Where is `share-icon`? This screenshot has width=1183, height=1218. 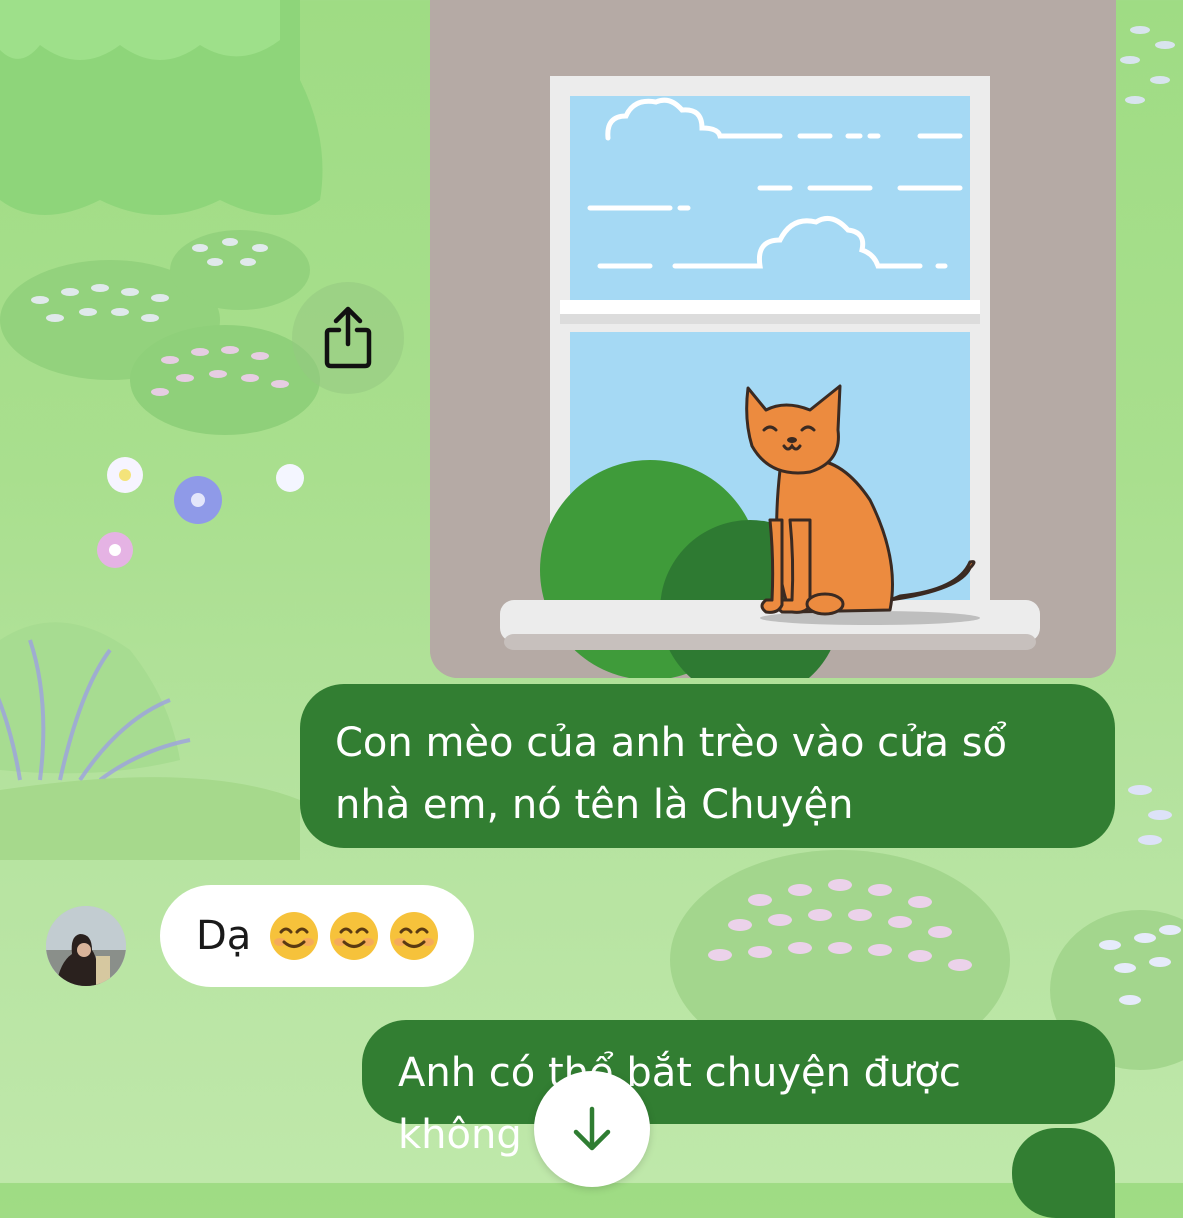 share-icon is located at coordinates (348, 337).